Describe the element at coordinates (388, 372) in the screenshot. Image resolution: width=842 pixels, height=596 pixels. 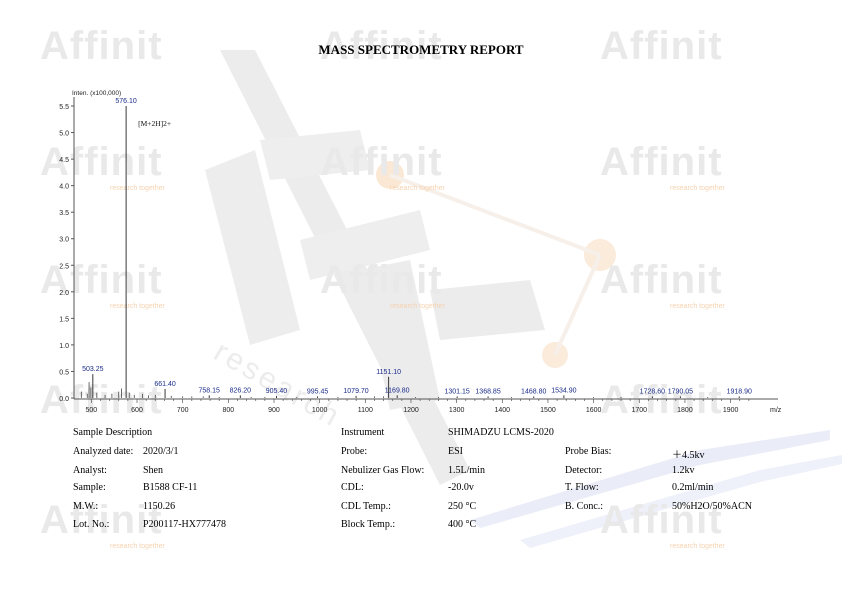
I see `peak-label: 1151.10` at that location.